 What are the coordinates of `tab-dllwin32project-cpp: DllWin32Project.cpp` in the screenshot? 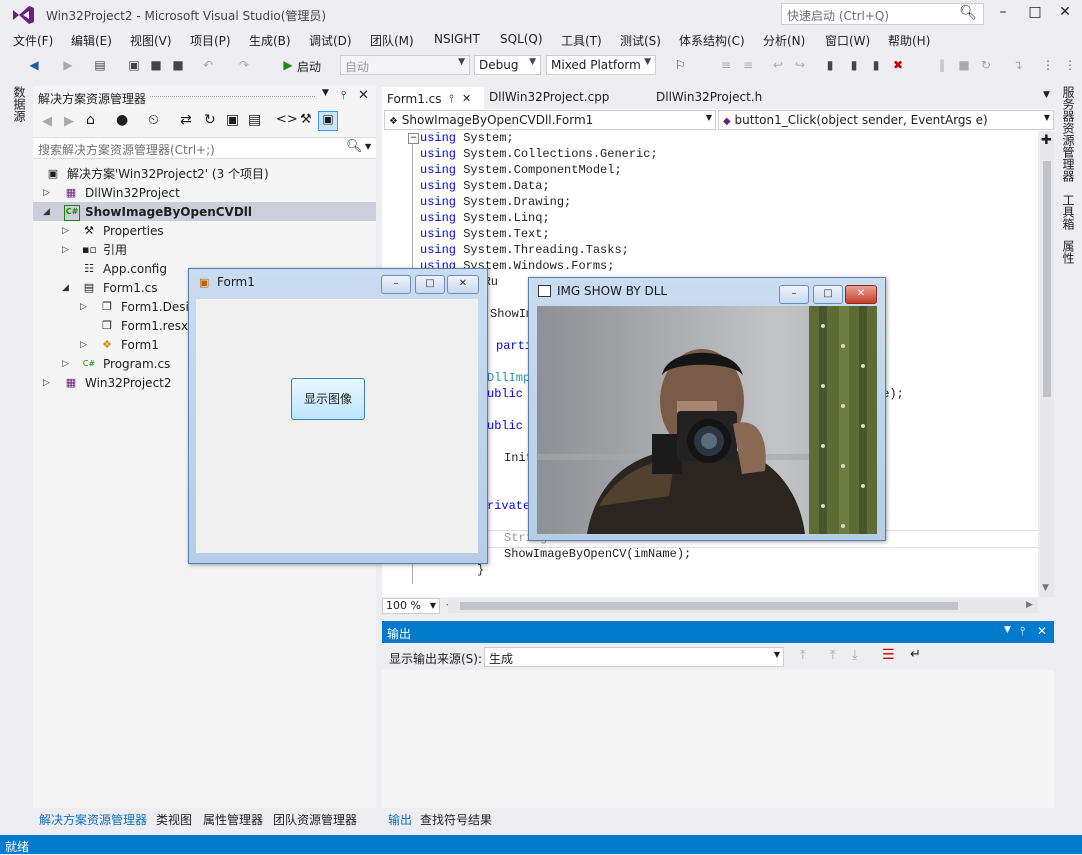 It's located at (549, 97).